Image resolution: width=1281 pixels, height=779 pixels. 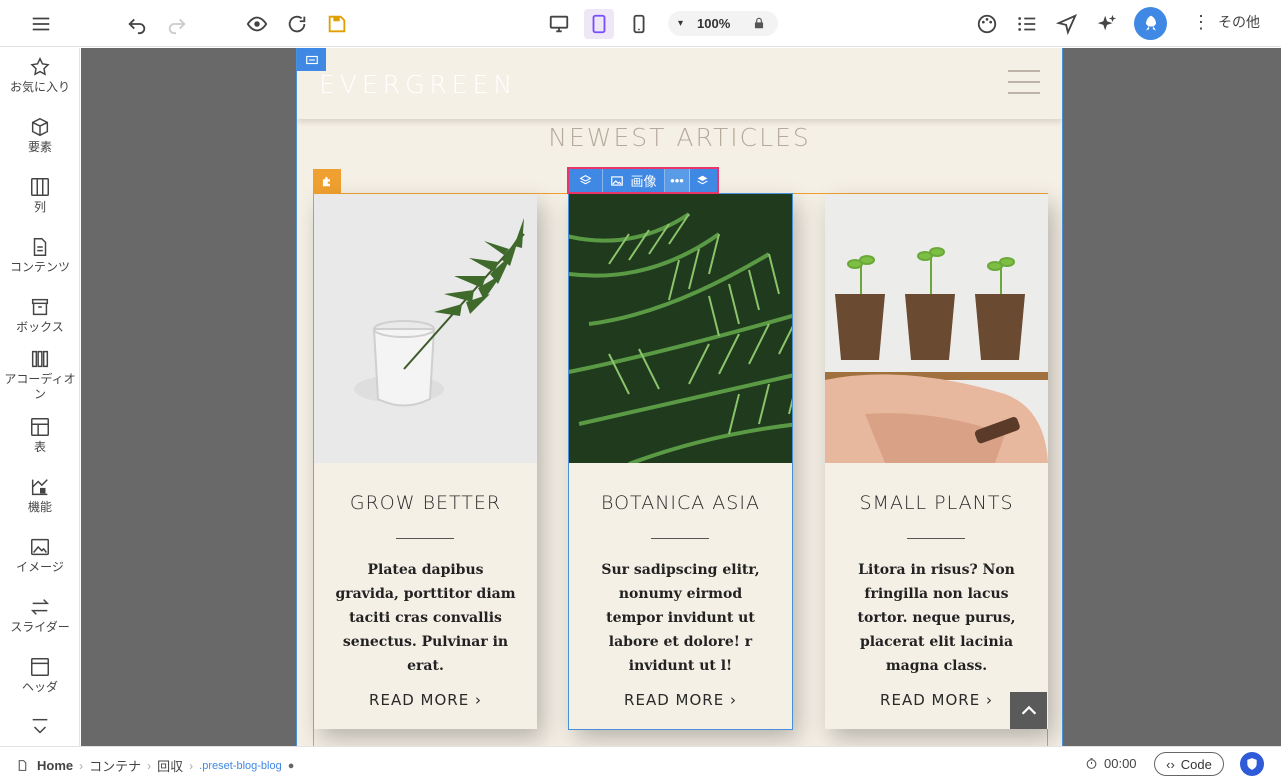 I want to click on rocket-icon, so click(x=1150, y=23).